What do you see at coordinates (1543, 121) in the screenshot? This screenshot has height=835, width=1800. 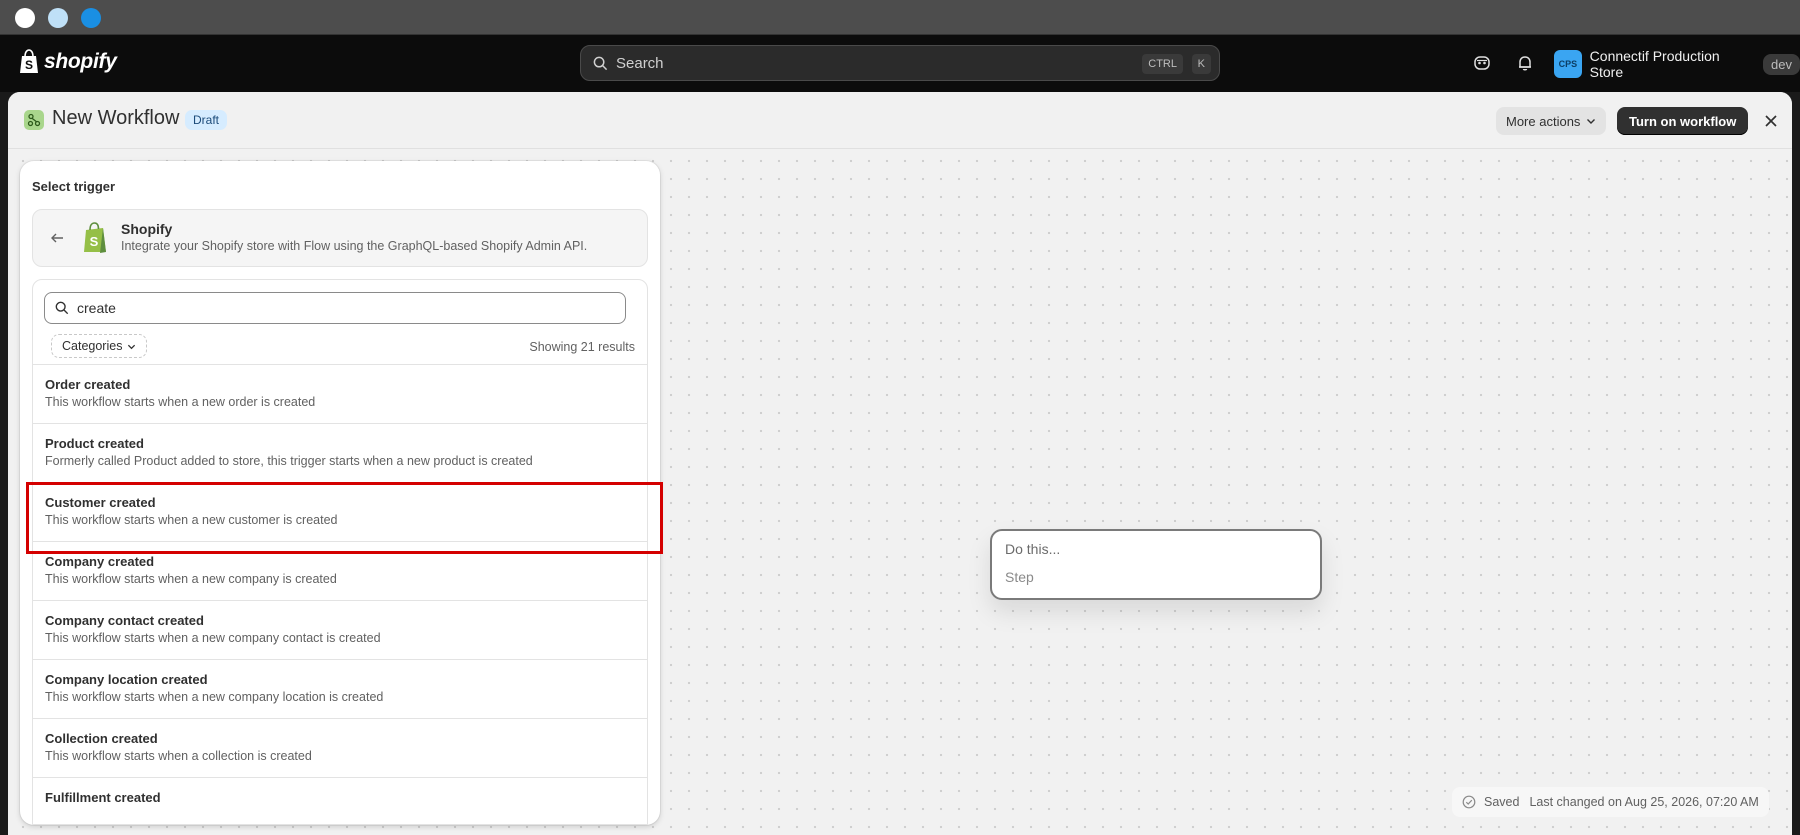 I see `more-actions-label: More actions` at bounding box center [1543, 121].